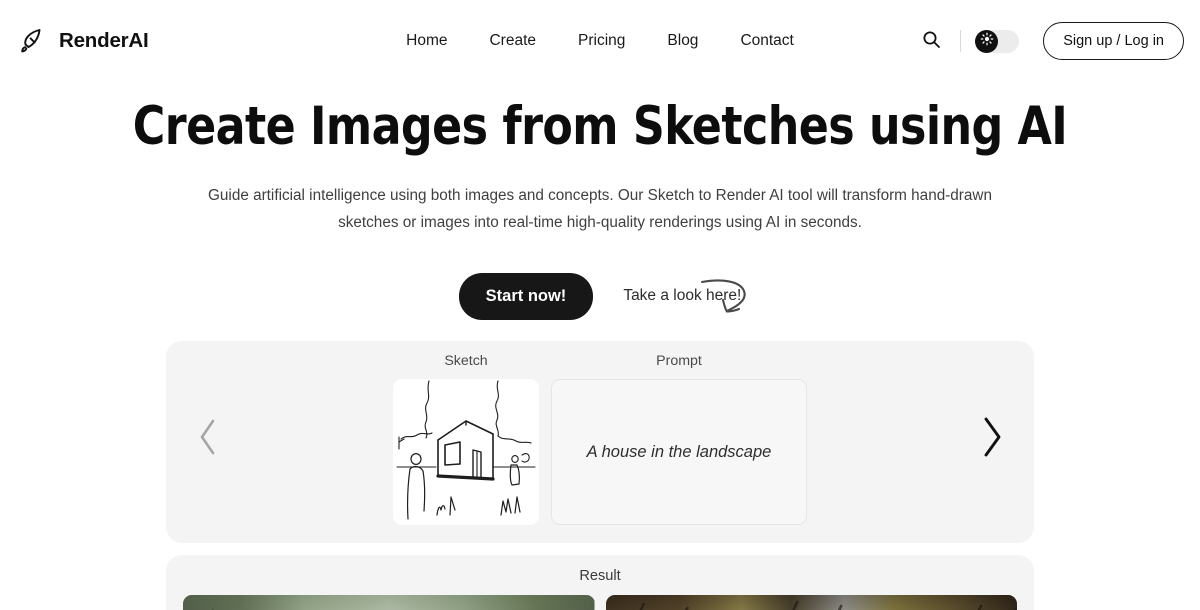  I want to click on chevron-left-icon, so click(208, 439).